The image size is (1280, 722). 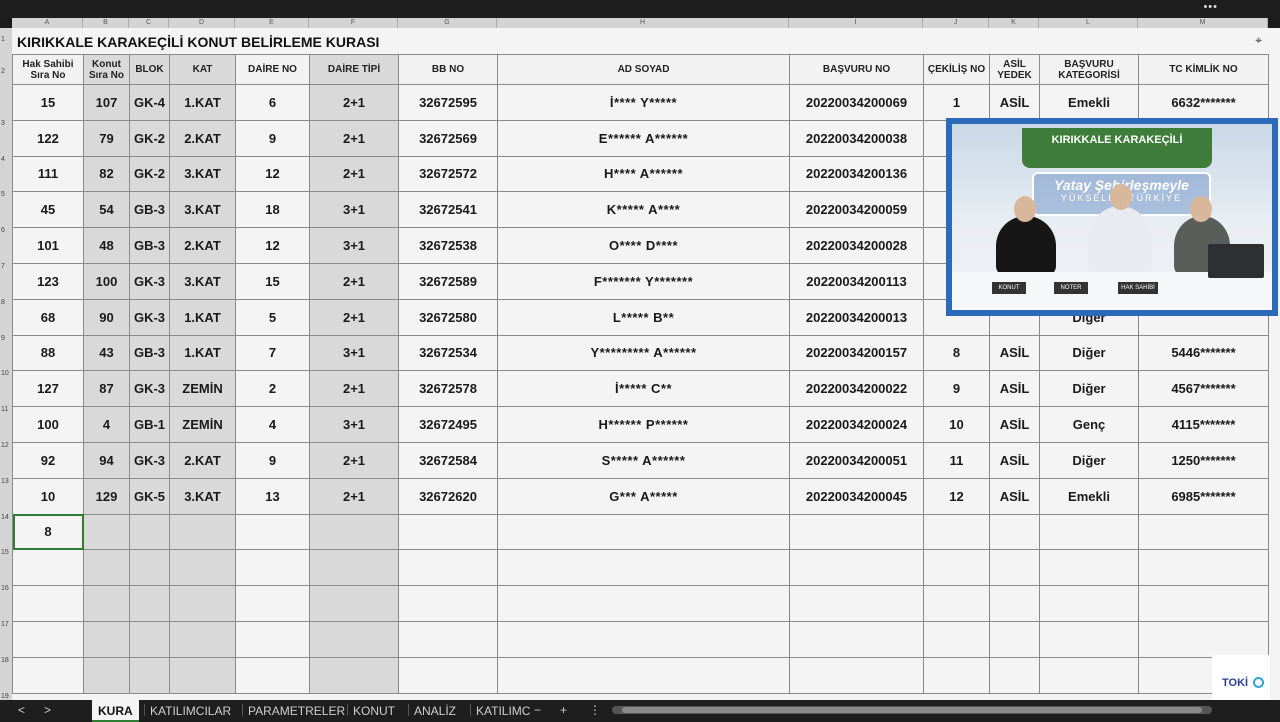 I want to click on cell-ad-soyad: L***** B**, so click(x=643, y=317).